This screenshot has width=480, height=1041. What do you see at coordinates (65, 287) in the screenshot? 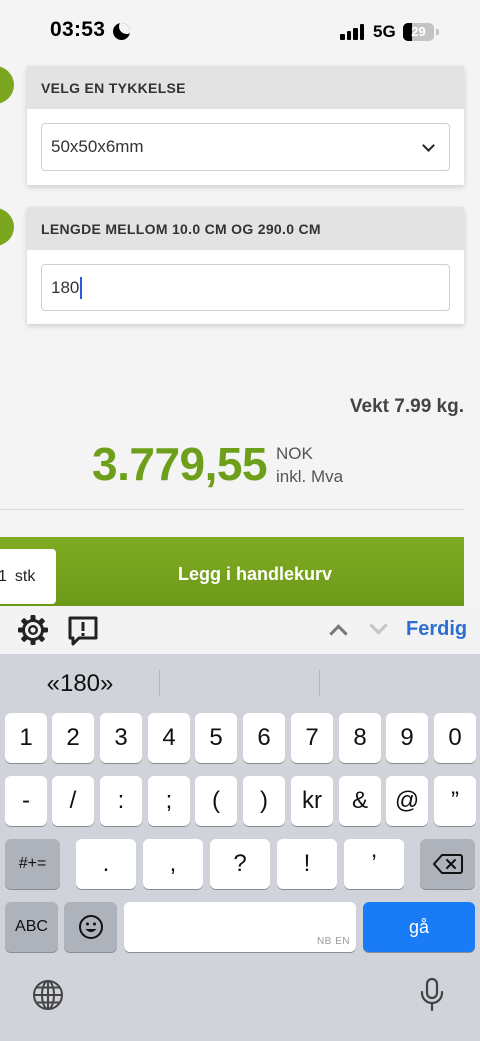
I see `length-input-value: 180` at bounding box center [65, 287].